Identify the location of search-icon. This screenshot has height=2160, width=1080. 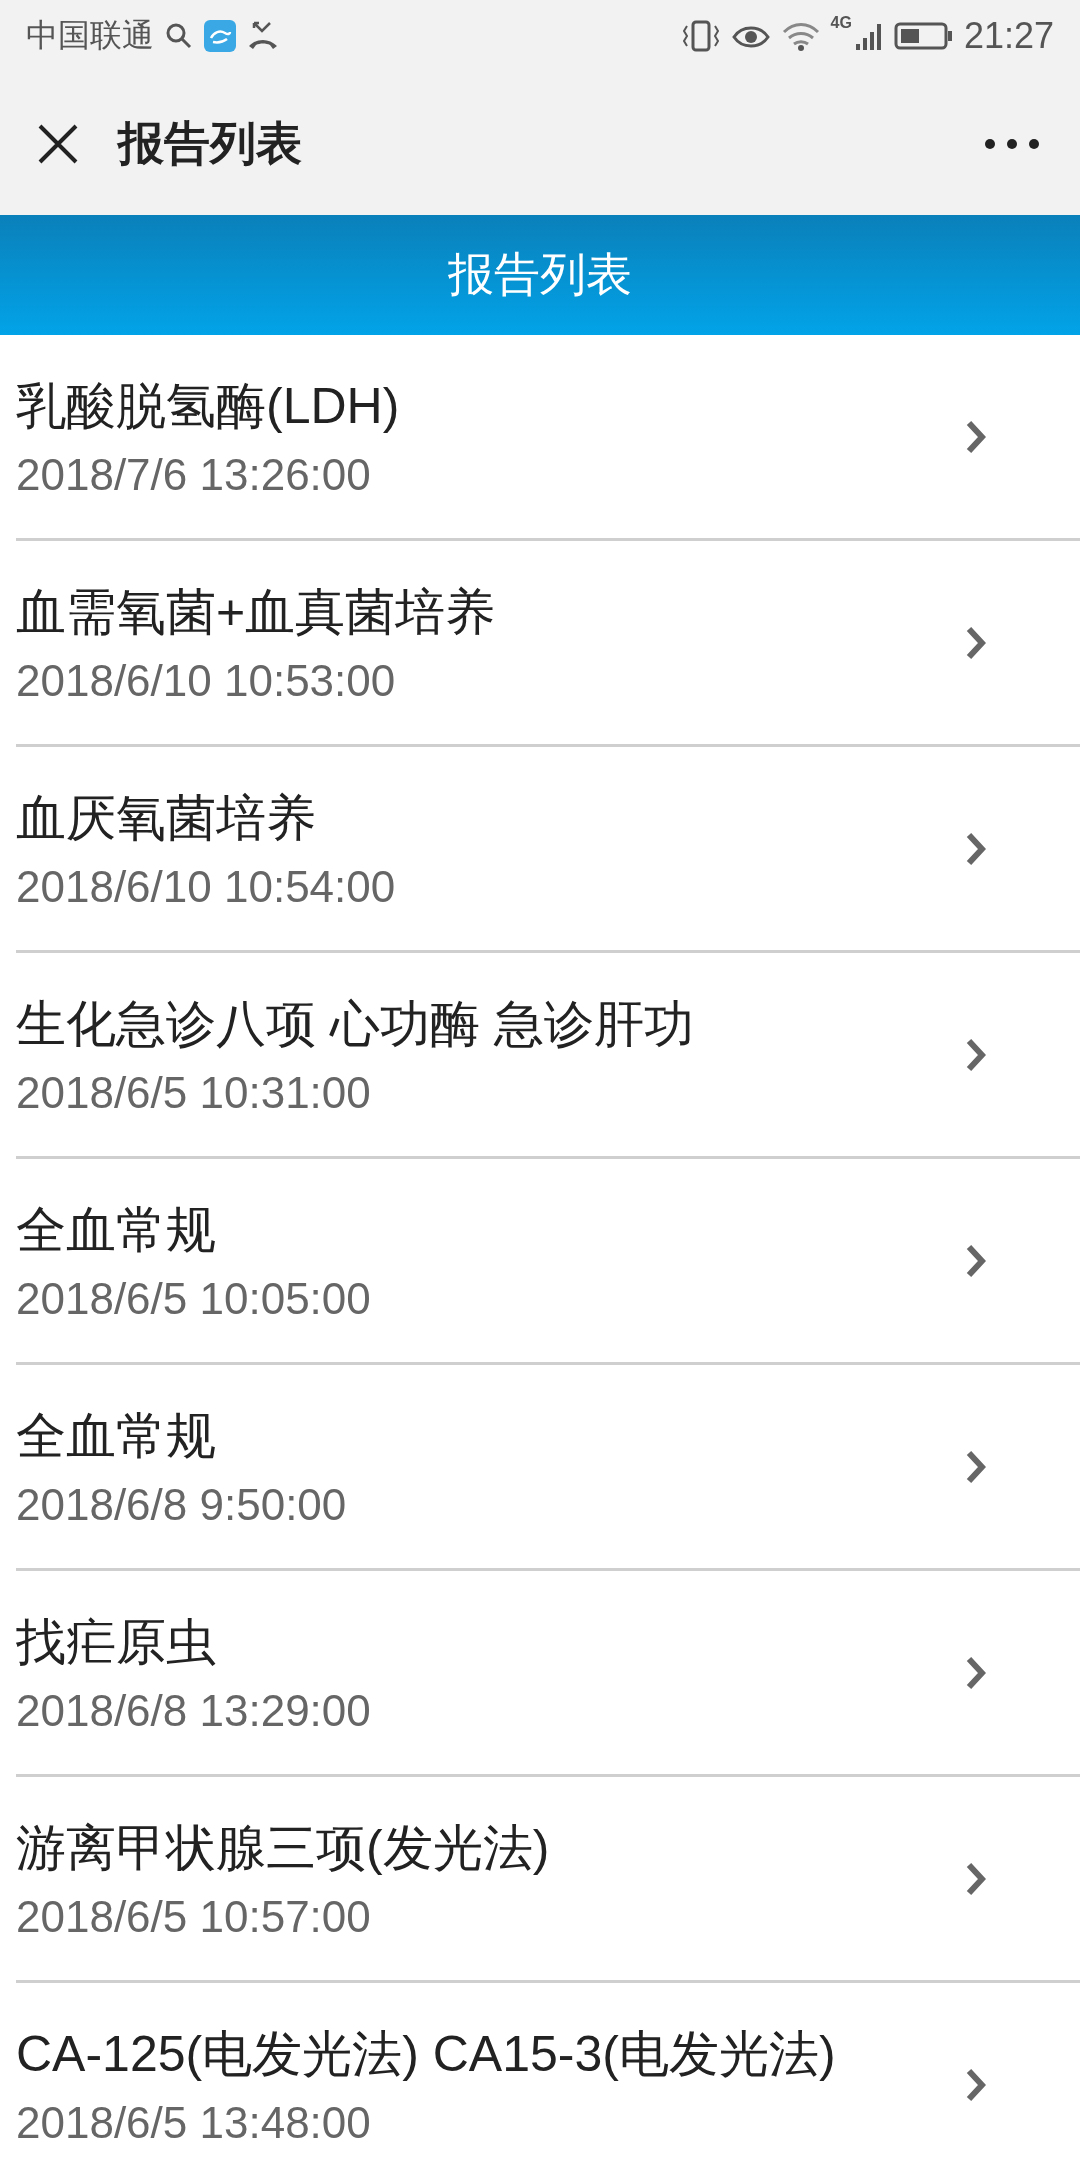
(179, 36).